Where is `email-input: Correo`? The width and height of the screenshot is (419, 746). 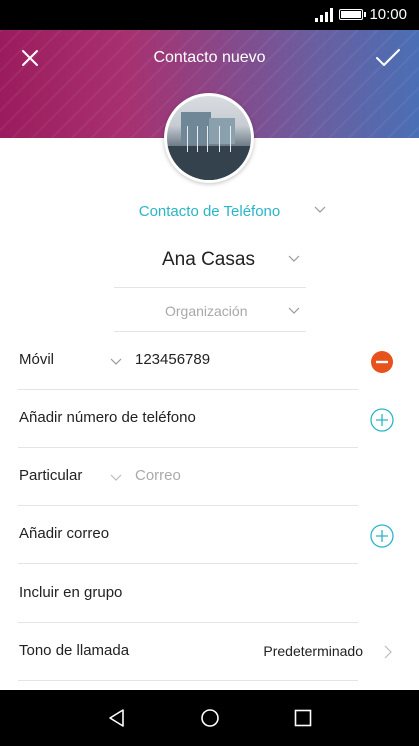
email-input: Correo is located at coordinates (158, 475).